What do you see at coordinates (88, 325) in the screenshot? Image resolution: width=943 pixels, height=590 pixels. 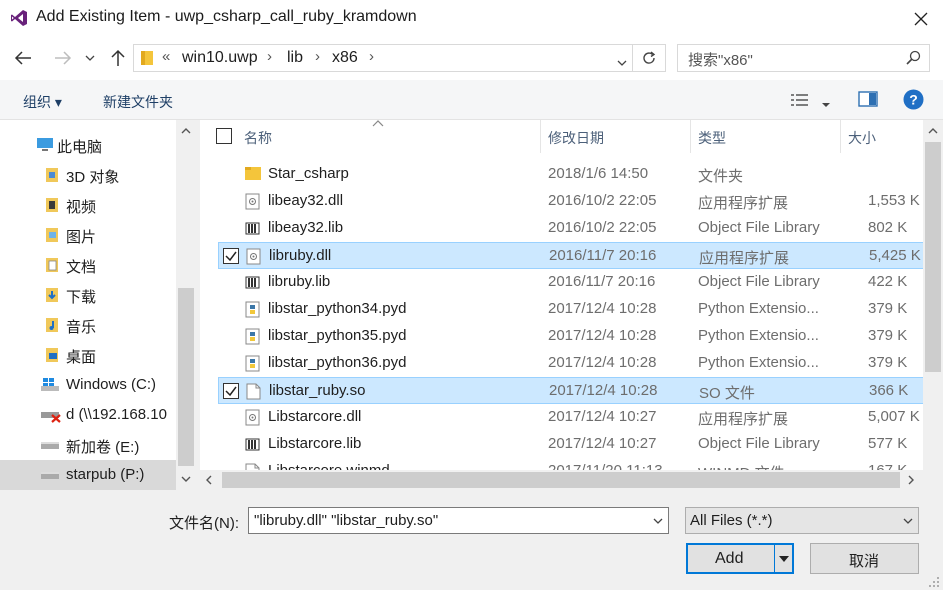 I see `nav-music: 音乐` at bounding box center [88, 325].